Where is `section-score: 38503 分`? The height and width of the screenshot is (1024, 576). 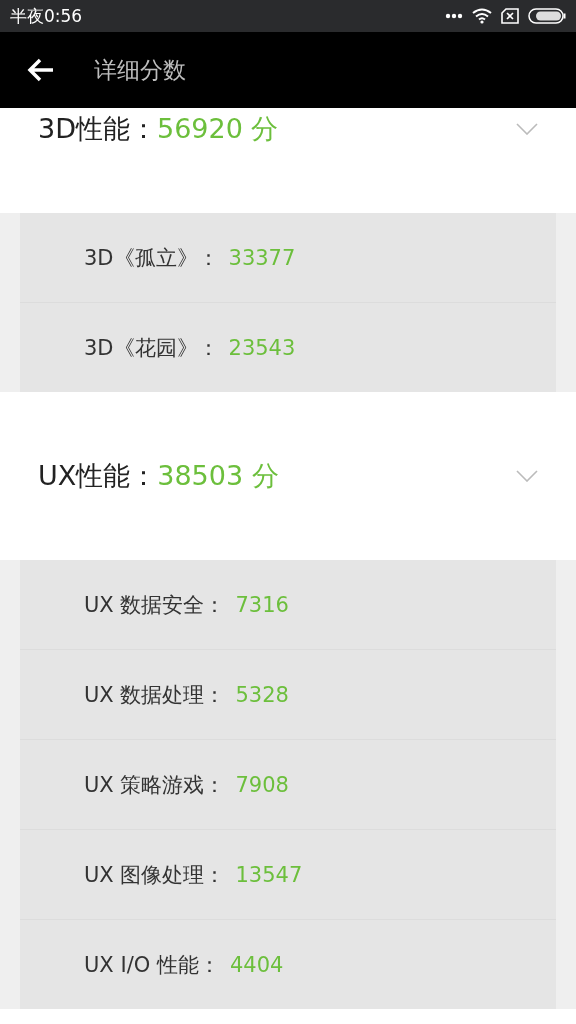 section-score: 38503 分 is located at coordinates (218, 476).